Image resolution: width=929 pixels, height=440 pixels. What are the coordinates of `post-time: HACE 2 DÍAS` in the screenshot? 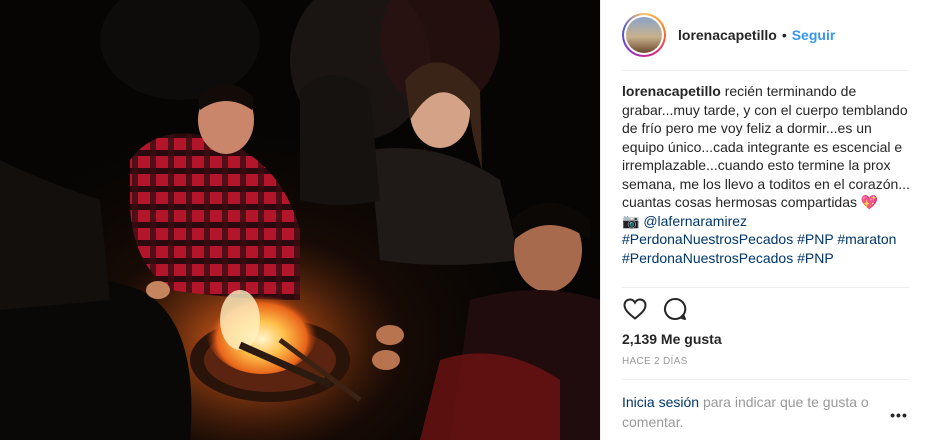 It's located at (655, 361).